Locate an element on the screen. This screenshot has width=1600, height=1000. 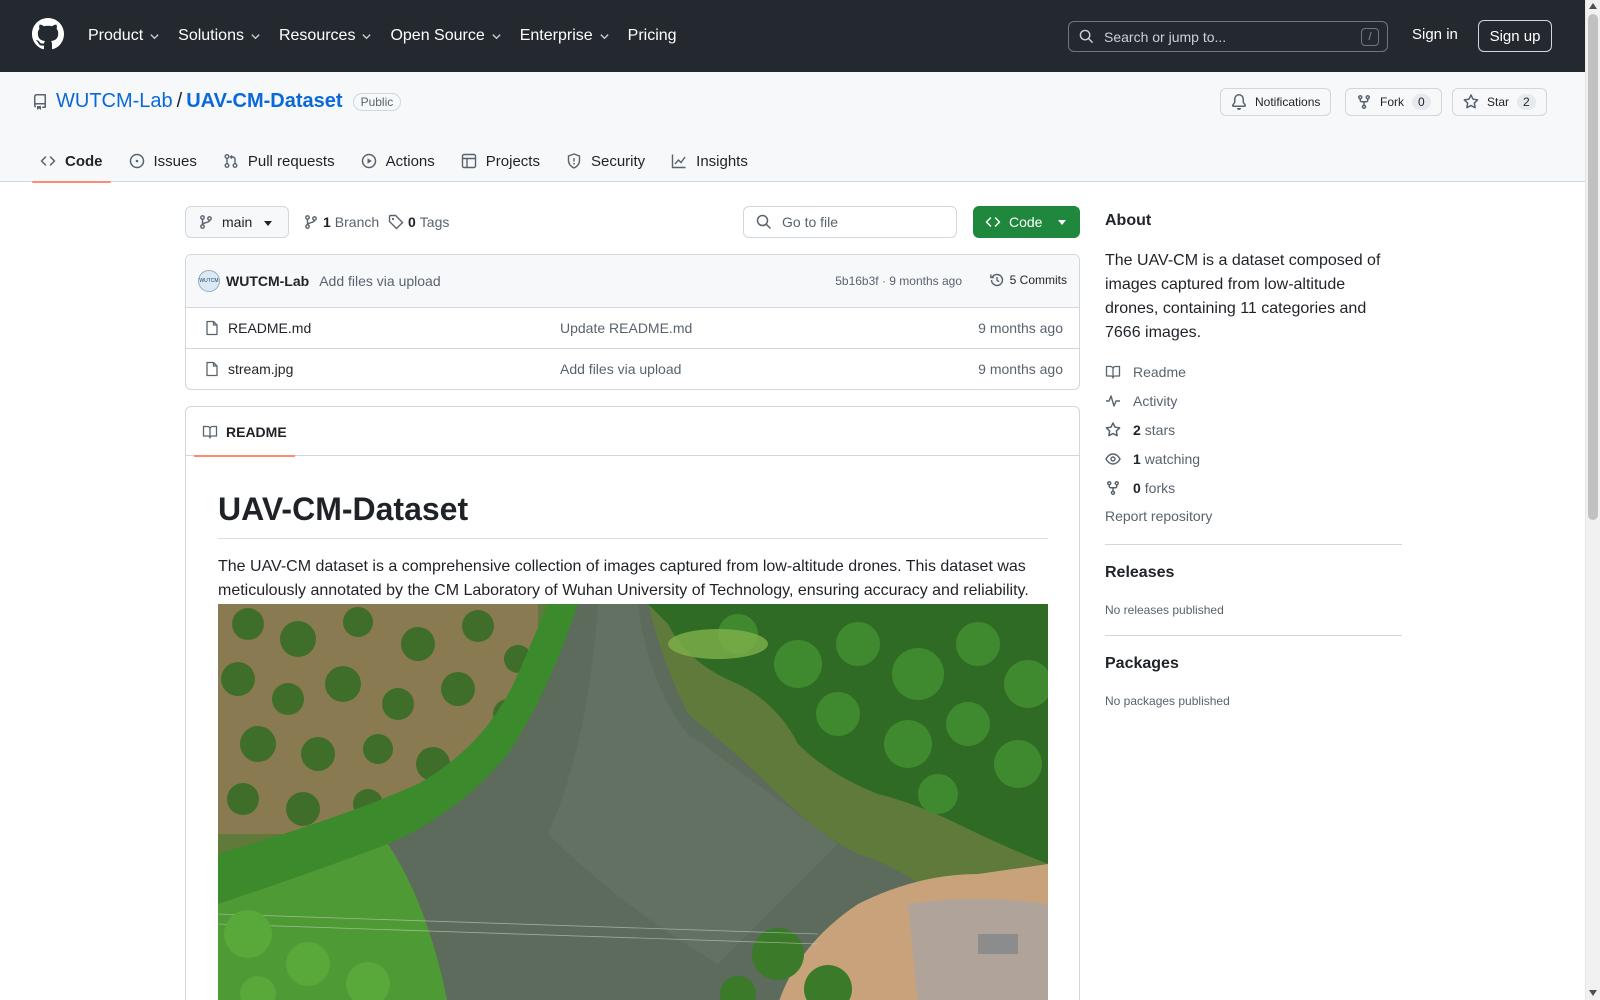
fork-label: Fork is located at coordinates (1392, 102).